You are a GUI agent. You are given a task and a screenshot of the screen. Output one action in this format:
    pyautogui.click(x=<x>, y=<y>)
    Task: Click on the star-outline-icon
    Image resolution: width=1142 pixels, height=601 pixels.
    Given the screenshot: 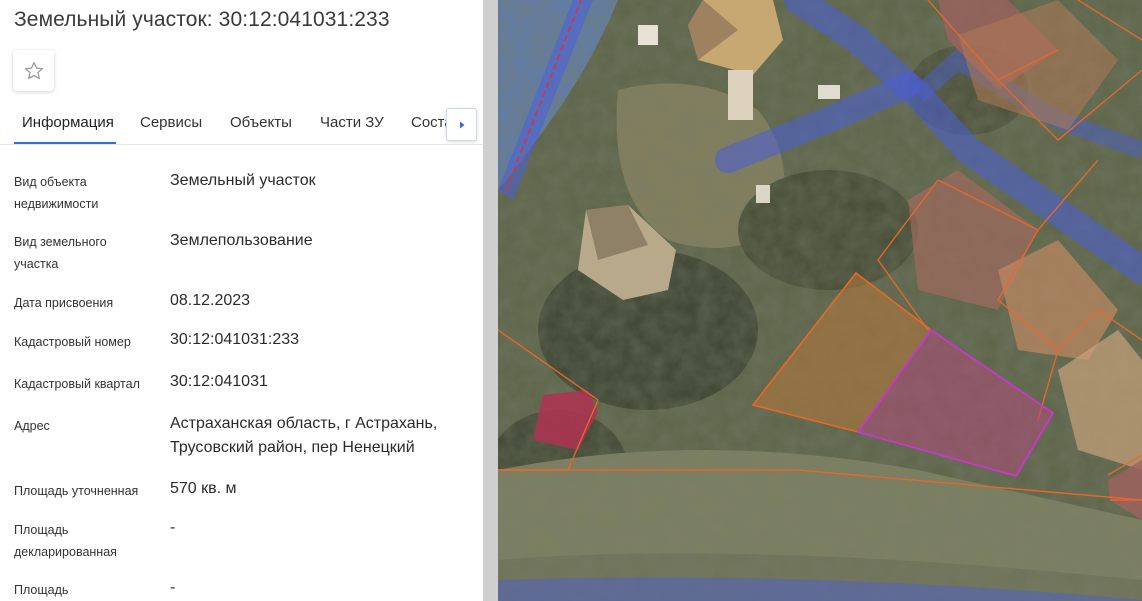 What is the action you would take?
    pyautogui.click(x=33, y=70)
    